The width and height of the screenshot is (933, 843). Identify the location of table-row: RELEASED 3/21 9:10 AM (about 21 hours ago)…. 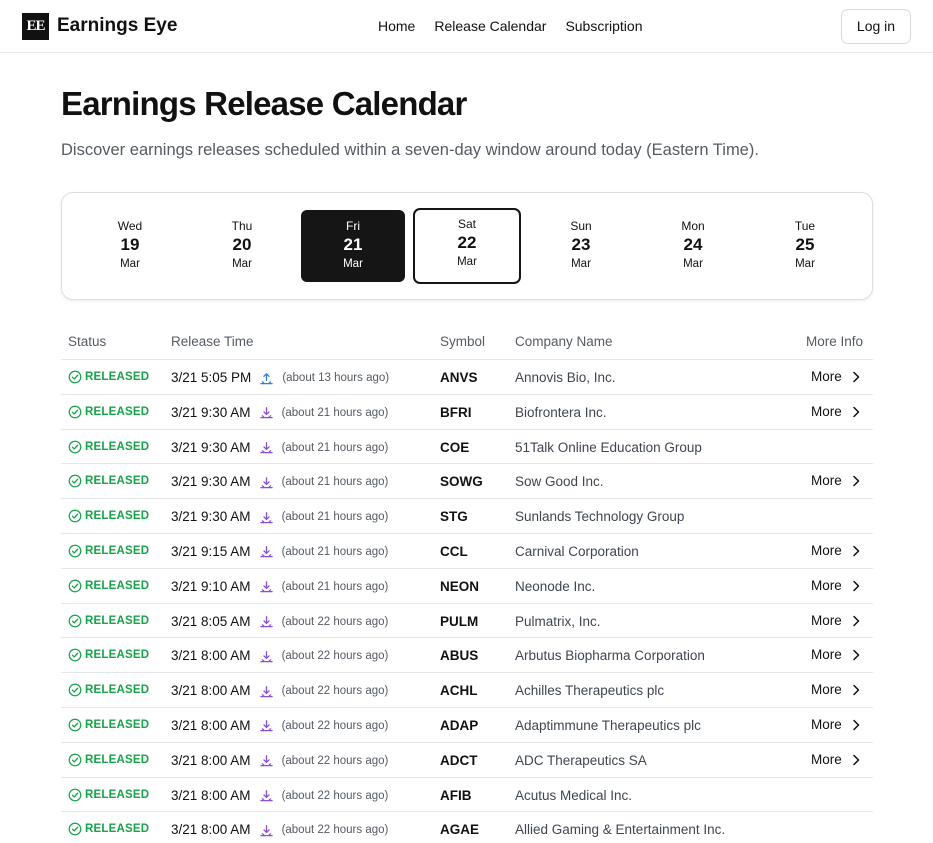
(467, 586).